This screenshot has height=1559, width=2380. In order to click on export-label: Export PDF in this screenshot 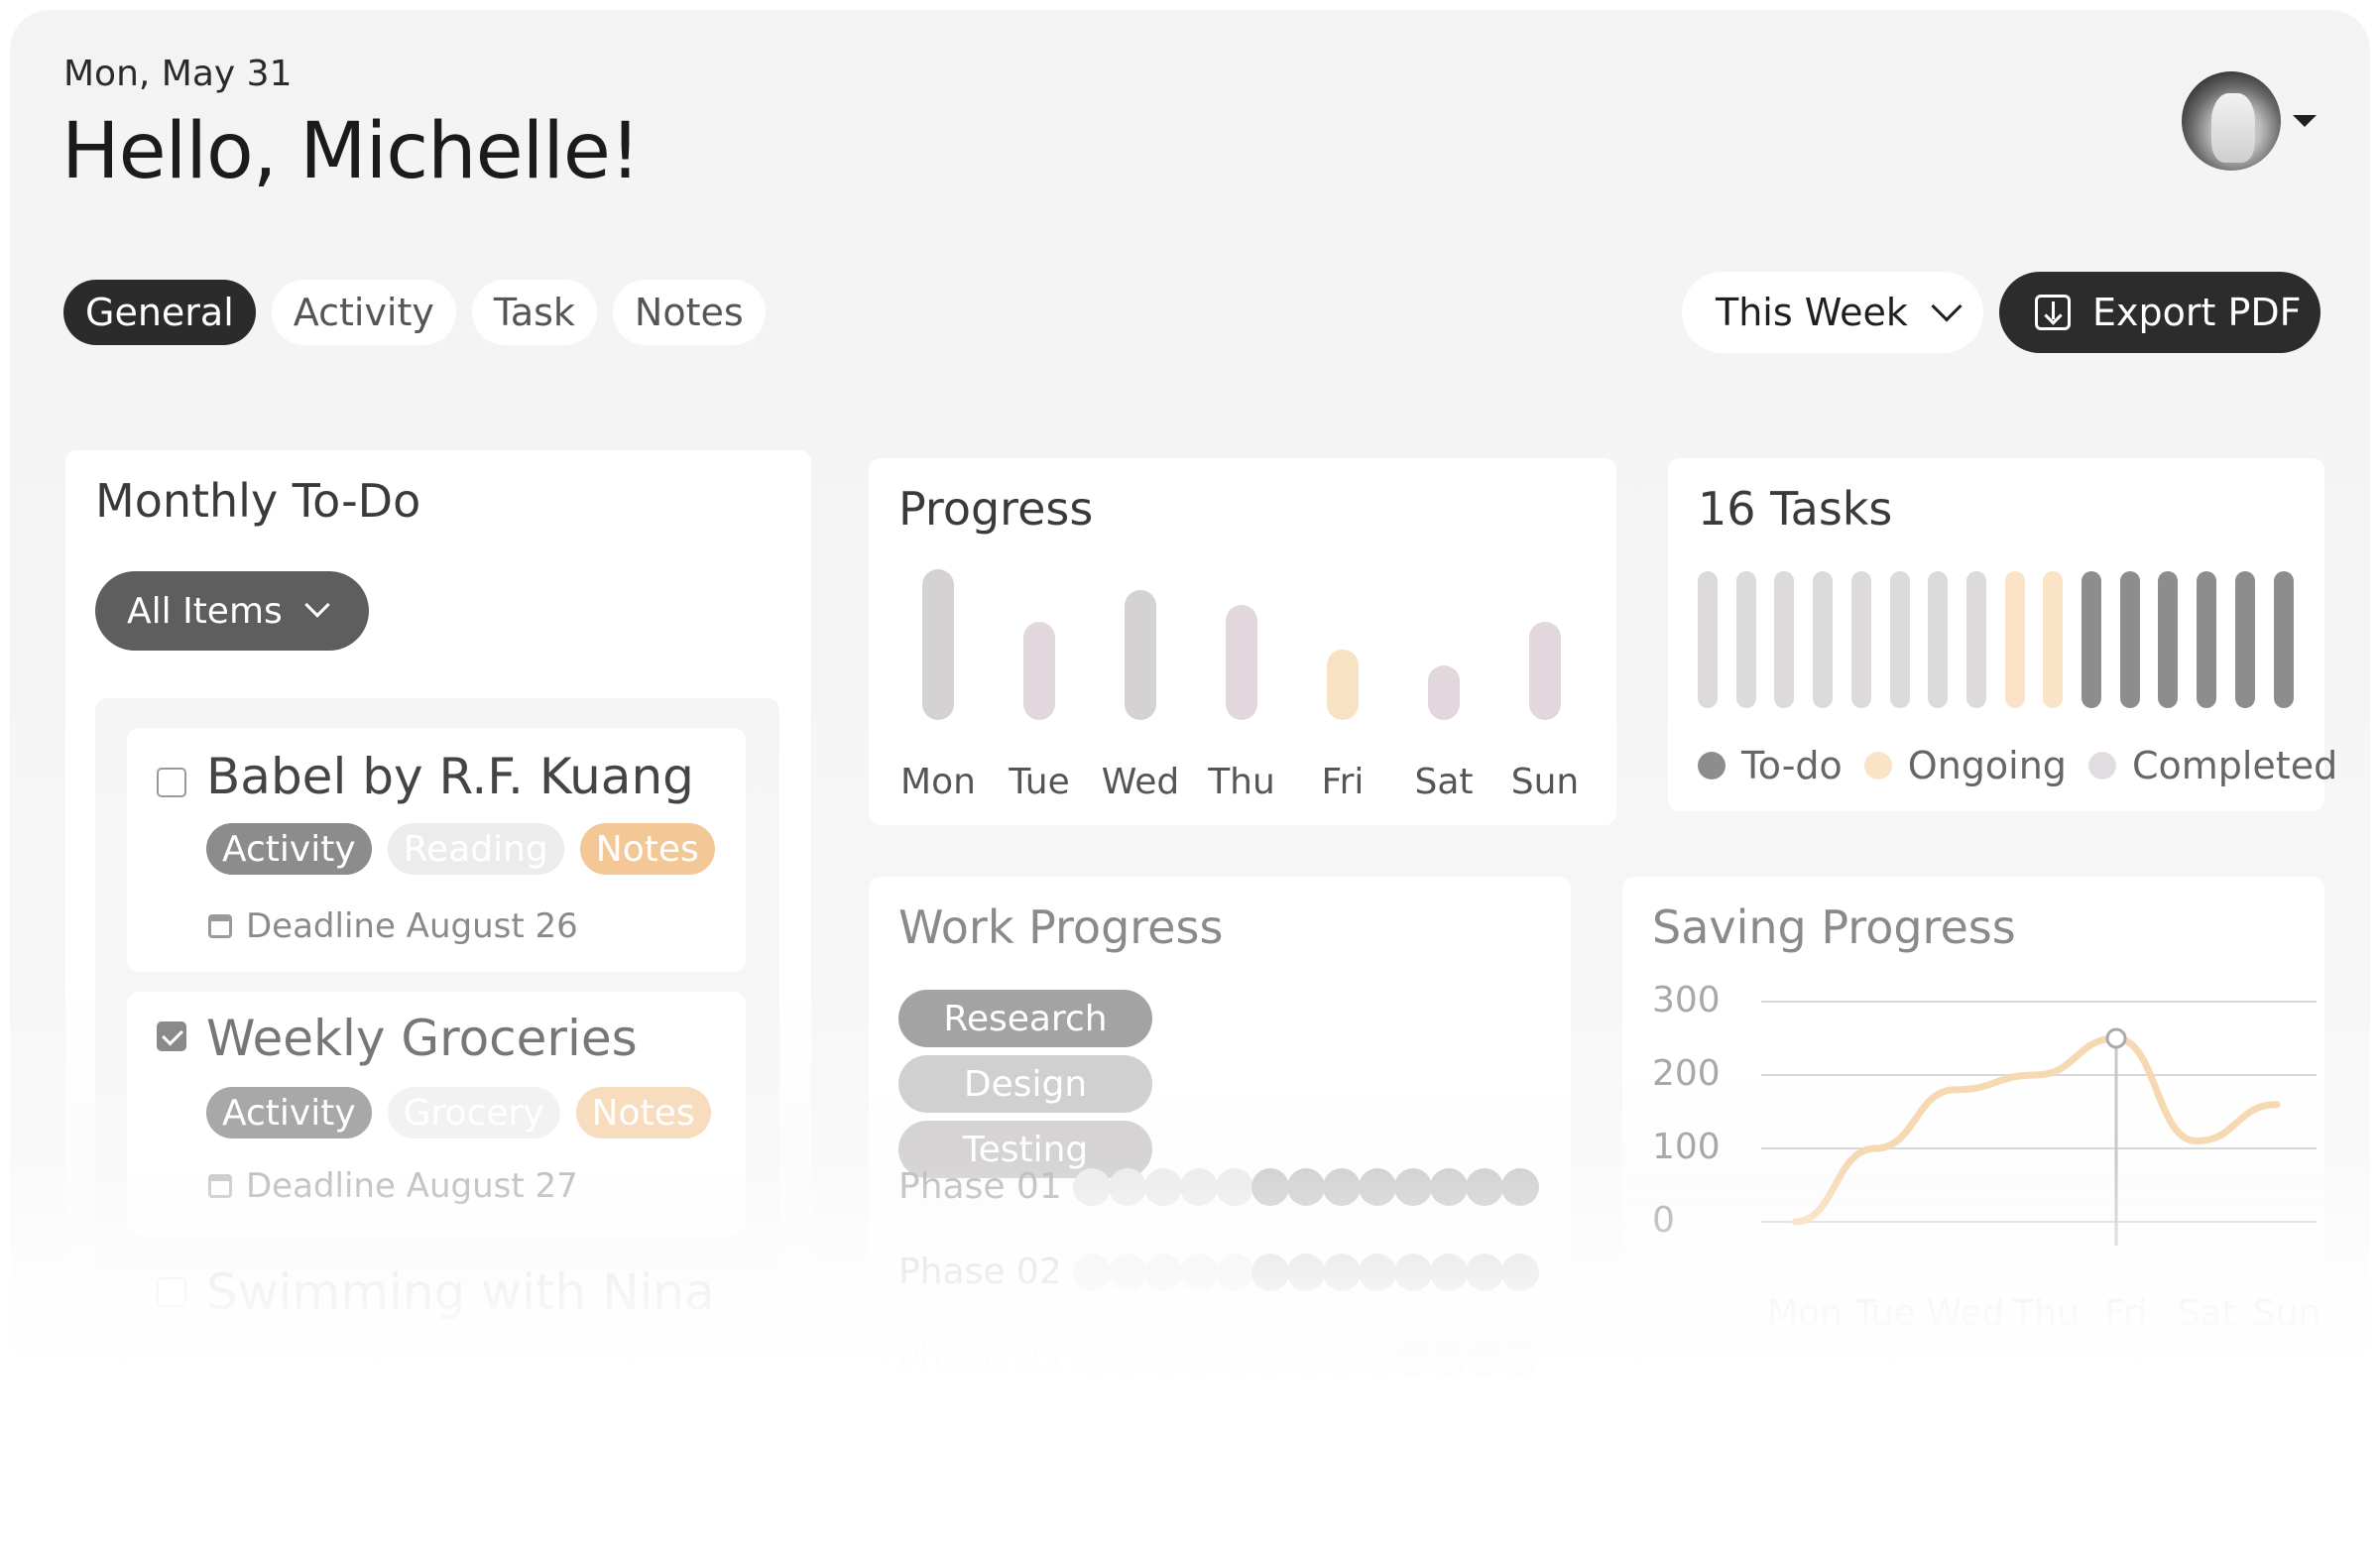, I will do `click(2197, 313)`.